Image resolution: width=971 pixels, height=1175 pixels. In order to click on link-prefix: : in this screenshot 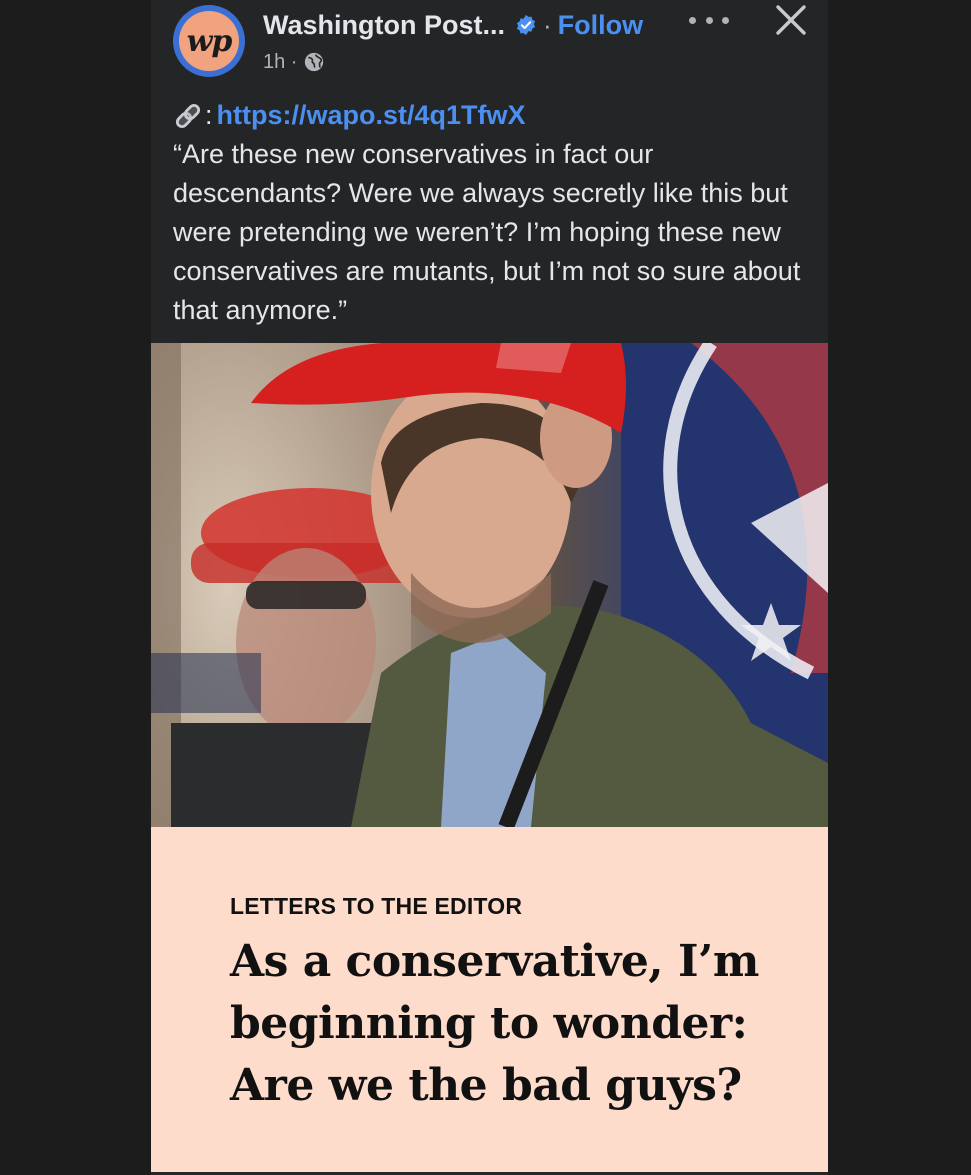, I will do `click(209, 115)`.